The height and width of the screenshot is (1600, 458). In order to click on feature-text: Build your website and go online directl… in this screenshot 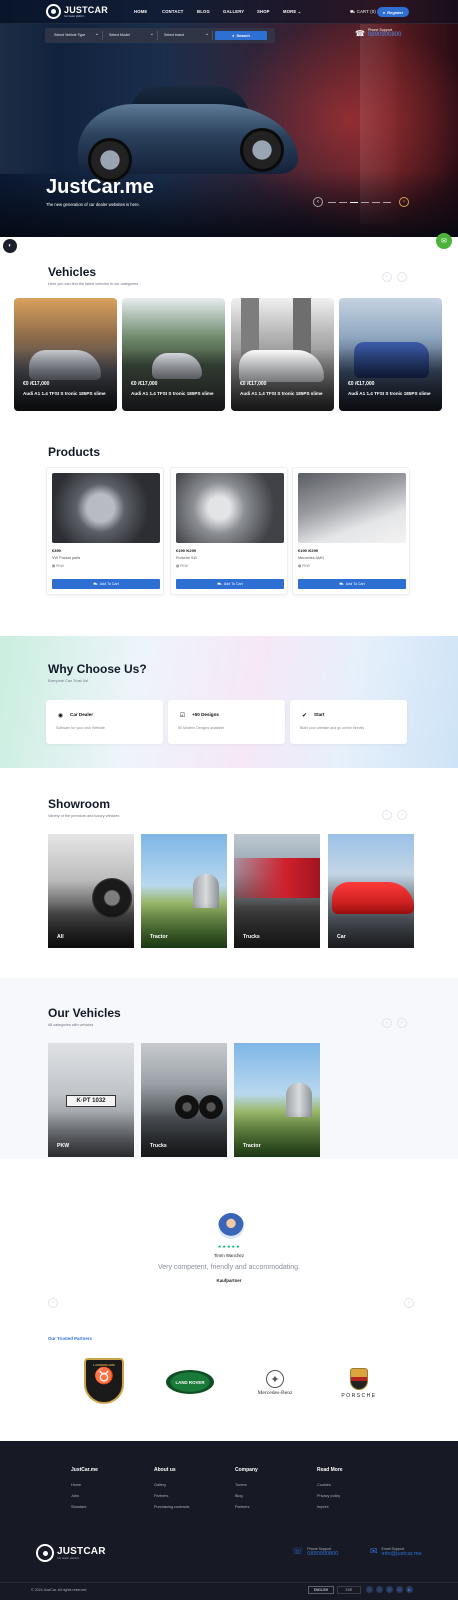, I will do `click(332, 728)`.